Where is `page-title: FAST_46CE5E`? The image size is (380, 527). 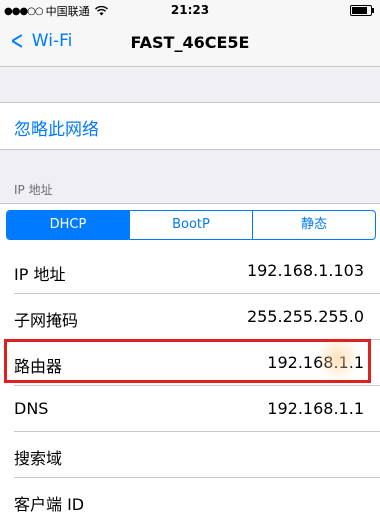
page-title: FAST_46CE5E is located at coordinates (190, 42).